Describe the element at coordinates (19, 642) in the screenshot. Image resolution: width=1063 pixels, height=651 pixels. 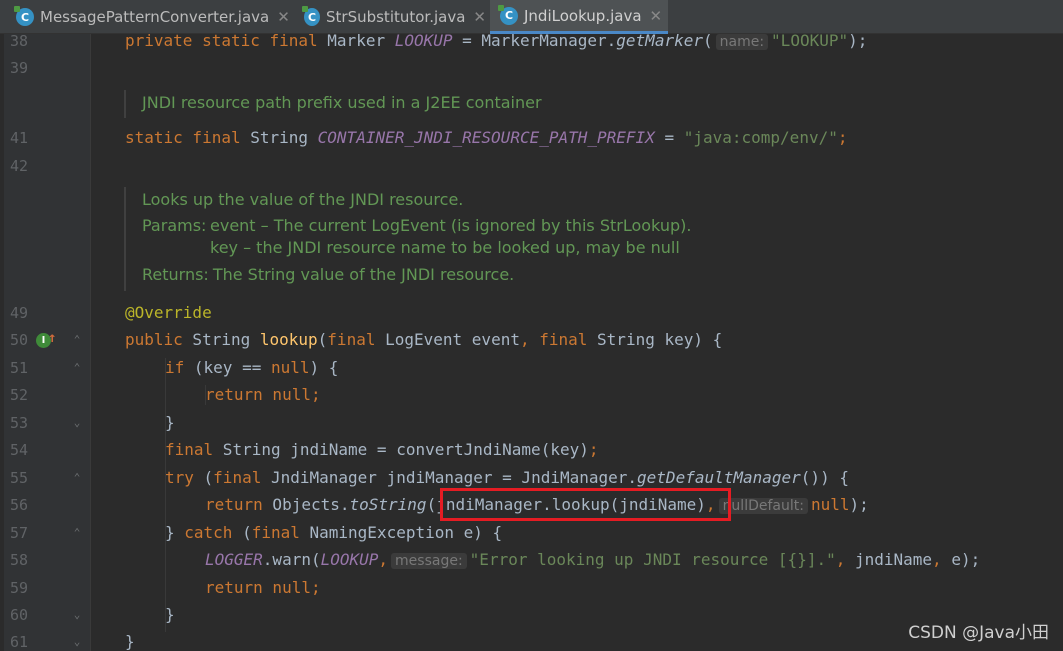
I see `line-number: 61` at that location.